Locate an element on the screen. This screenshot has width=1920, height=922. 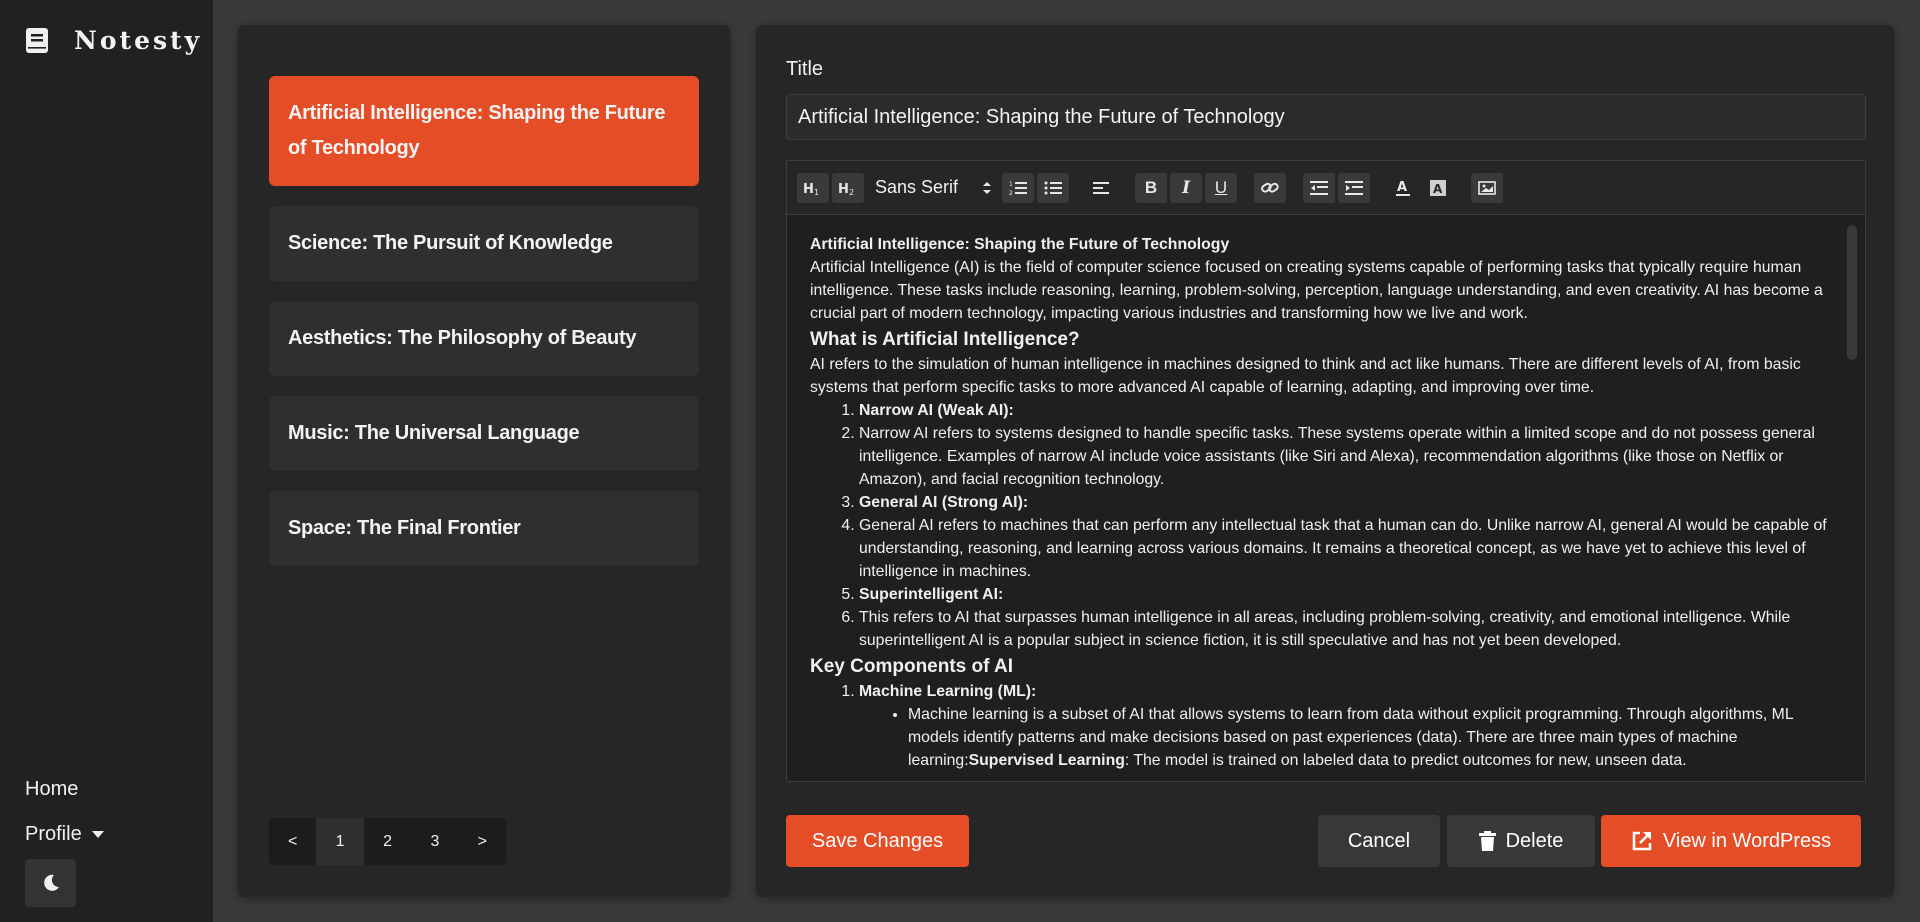
sidebar: Notesty Home Profile is located at coordinates (106, 461).